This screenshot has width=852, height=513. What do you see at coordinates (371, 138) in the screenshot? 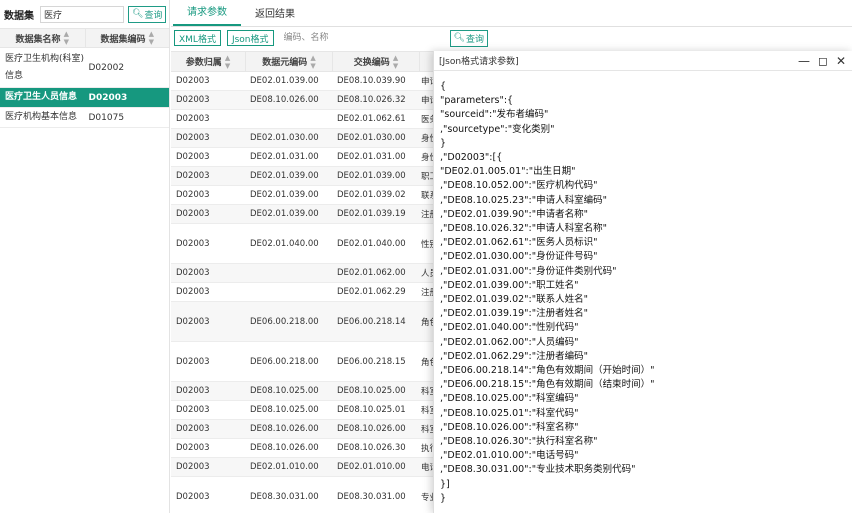
I see `table-cell-exchange: DE02.01.030.00` at bounding box center [371, 138].